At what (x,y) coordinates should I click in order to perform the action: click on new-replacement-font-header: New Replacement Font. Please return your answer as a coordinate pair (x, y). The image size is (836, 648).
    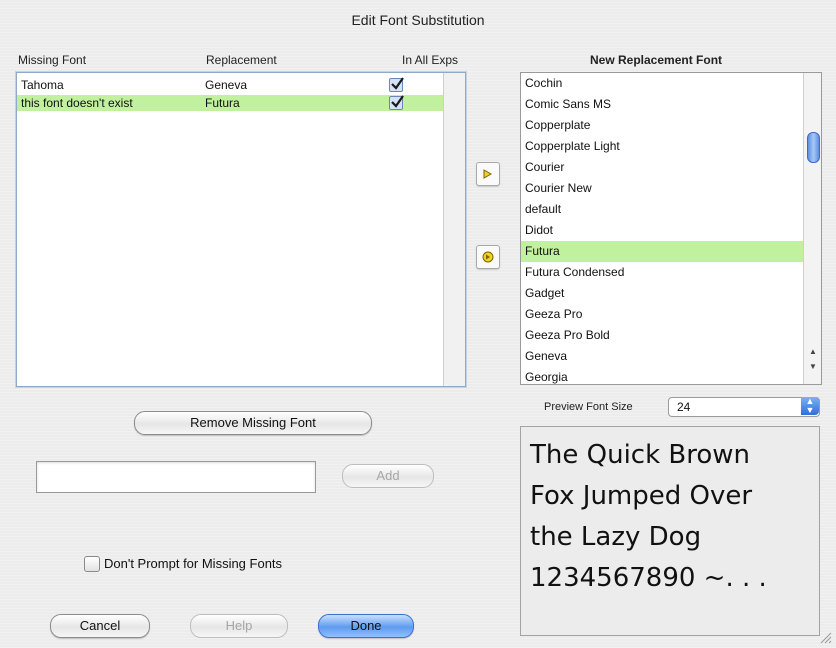
    Looking at the image, I should click on (656, 60).